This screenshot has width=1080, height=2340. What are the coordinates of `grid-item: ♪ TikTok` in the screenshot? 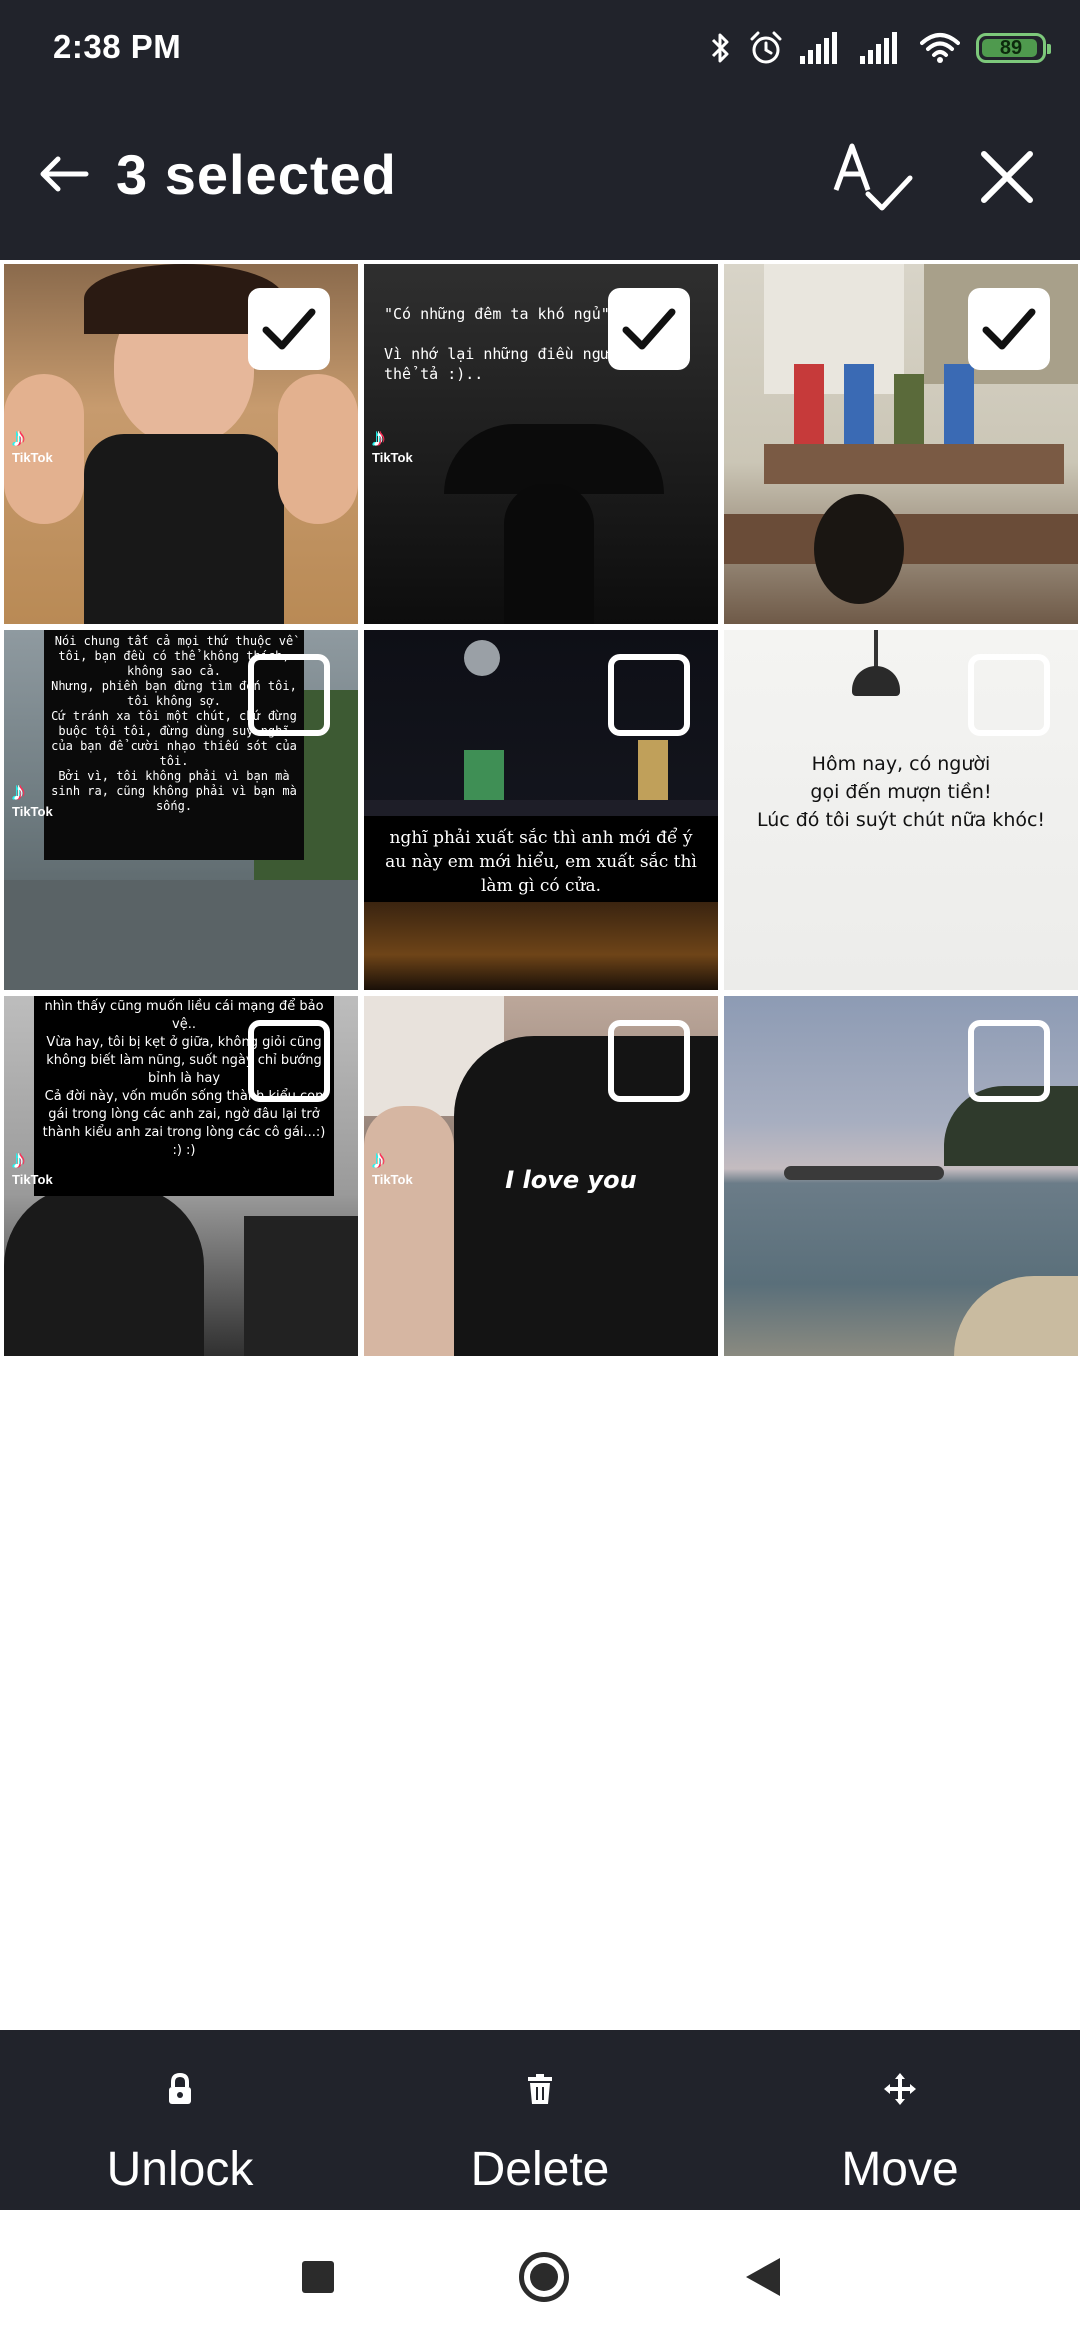 It's located at (181, 444).